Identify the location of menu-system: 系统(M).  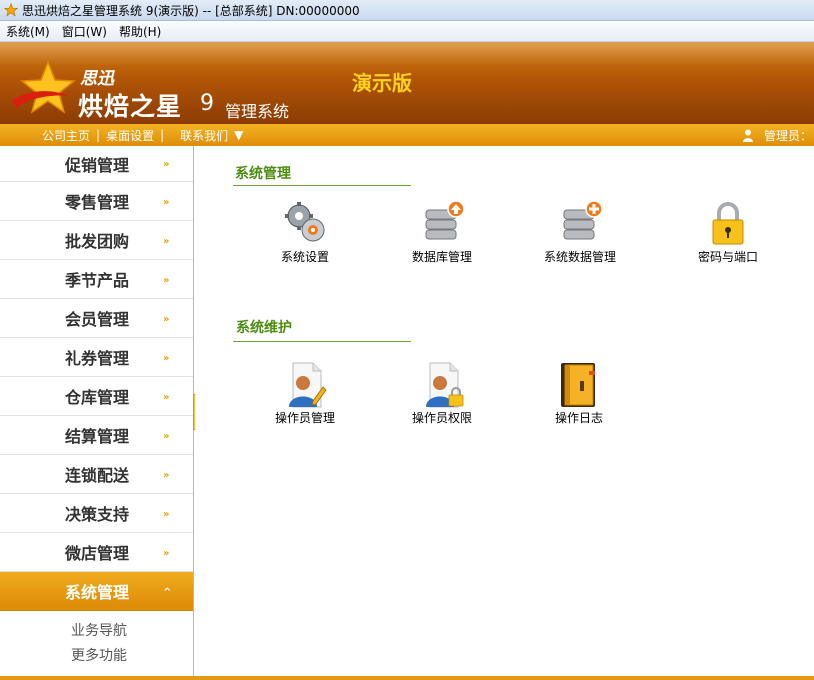
(28, 31).